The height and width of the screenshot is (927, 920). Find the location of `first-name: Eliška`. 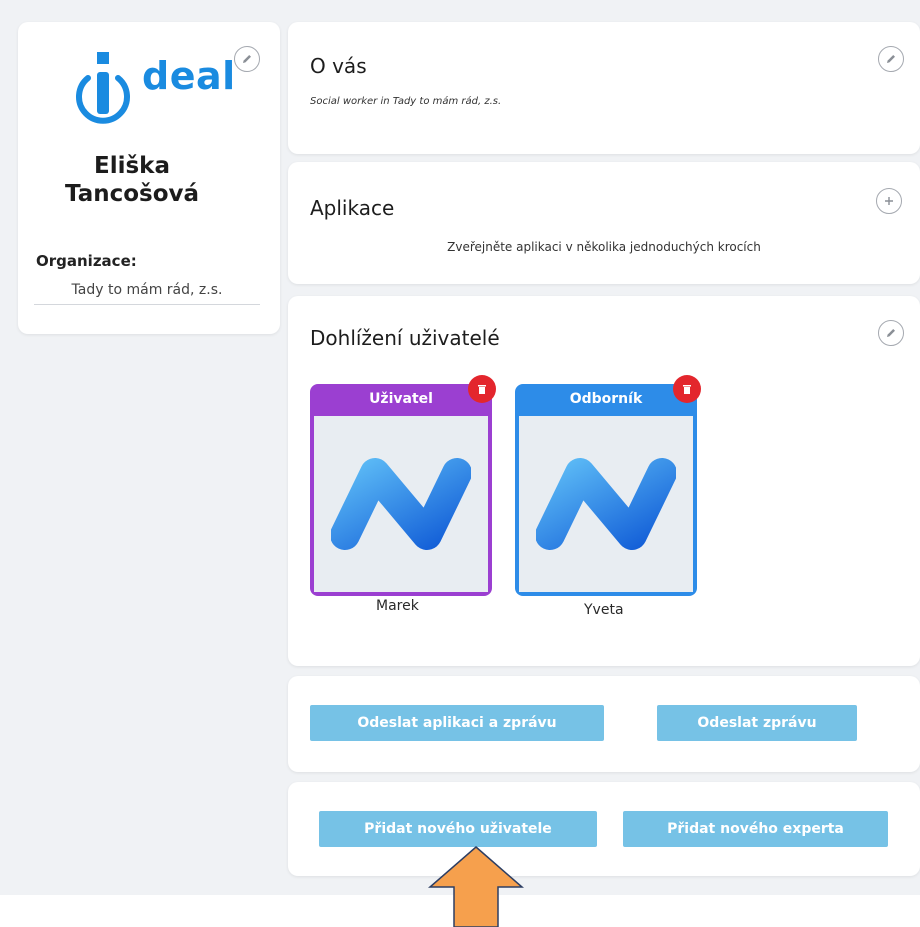

first-name: Eliška is located at coordinates (132, 166).